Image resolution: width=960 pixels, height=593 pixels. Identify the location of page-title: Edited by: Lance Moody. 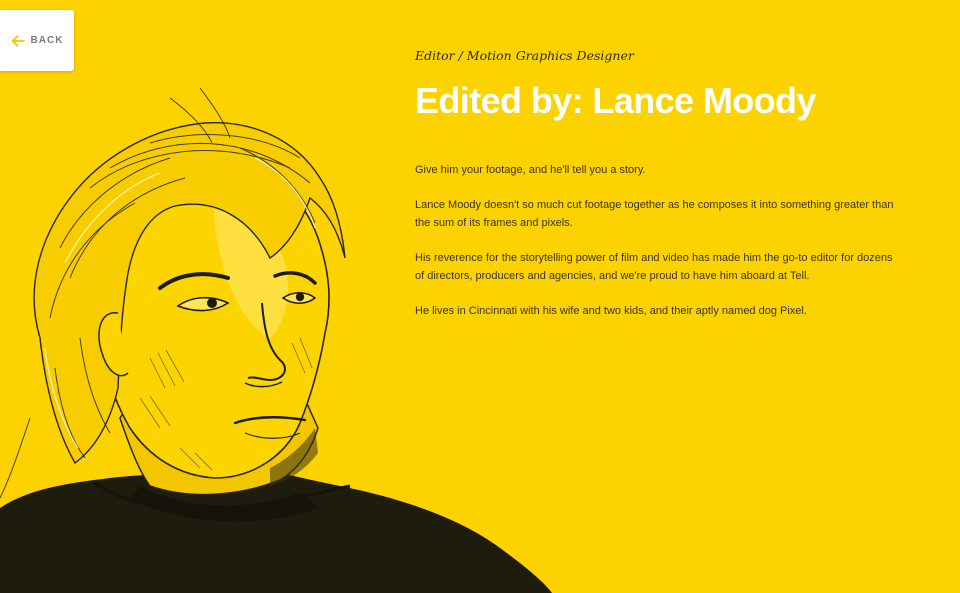
(615, 100).